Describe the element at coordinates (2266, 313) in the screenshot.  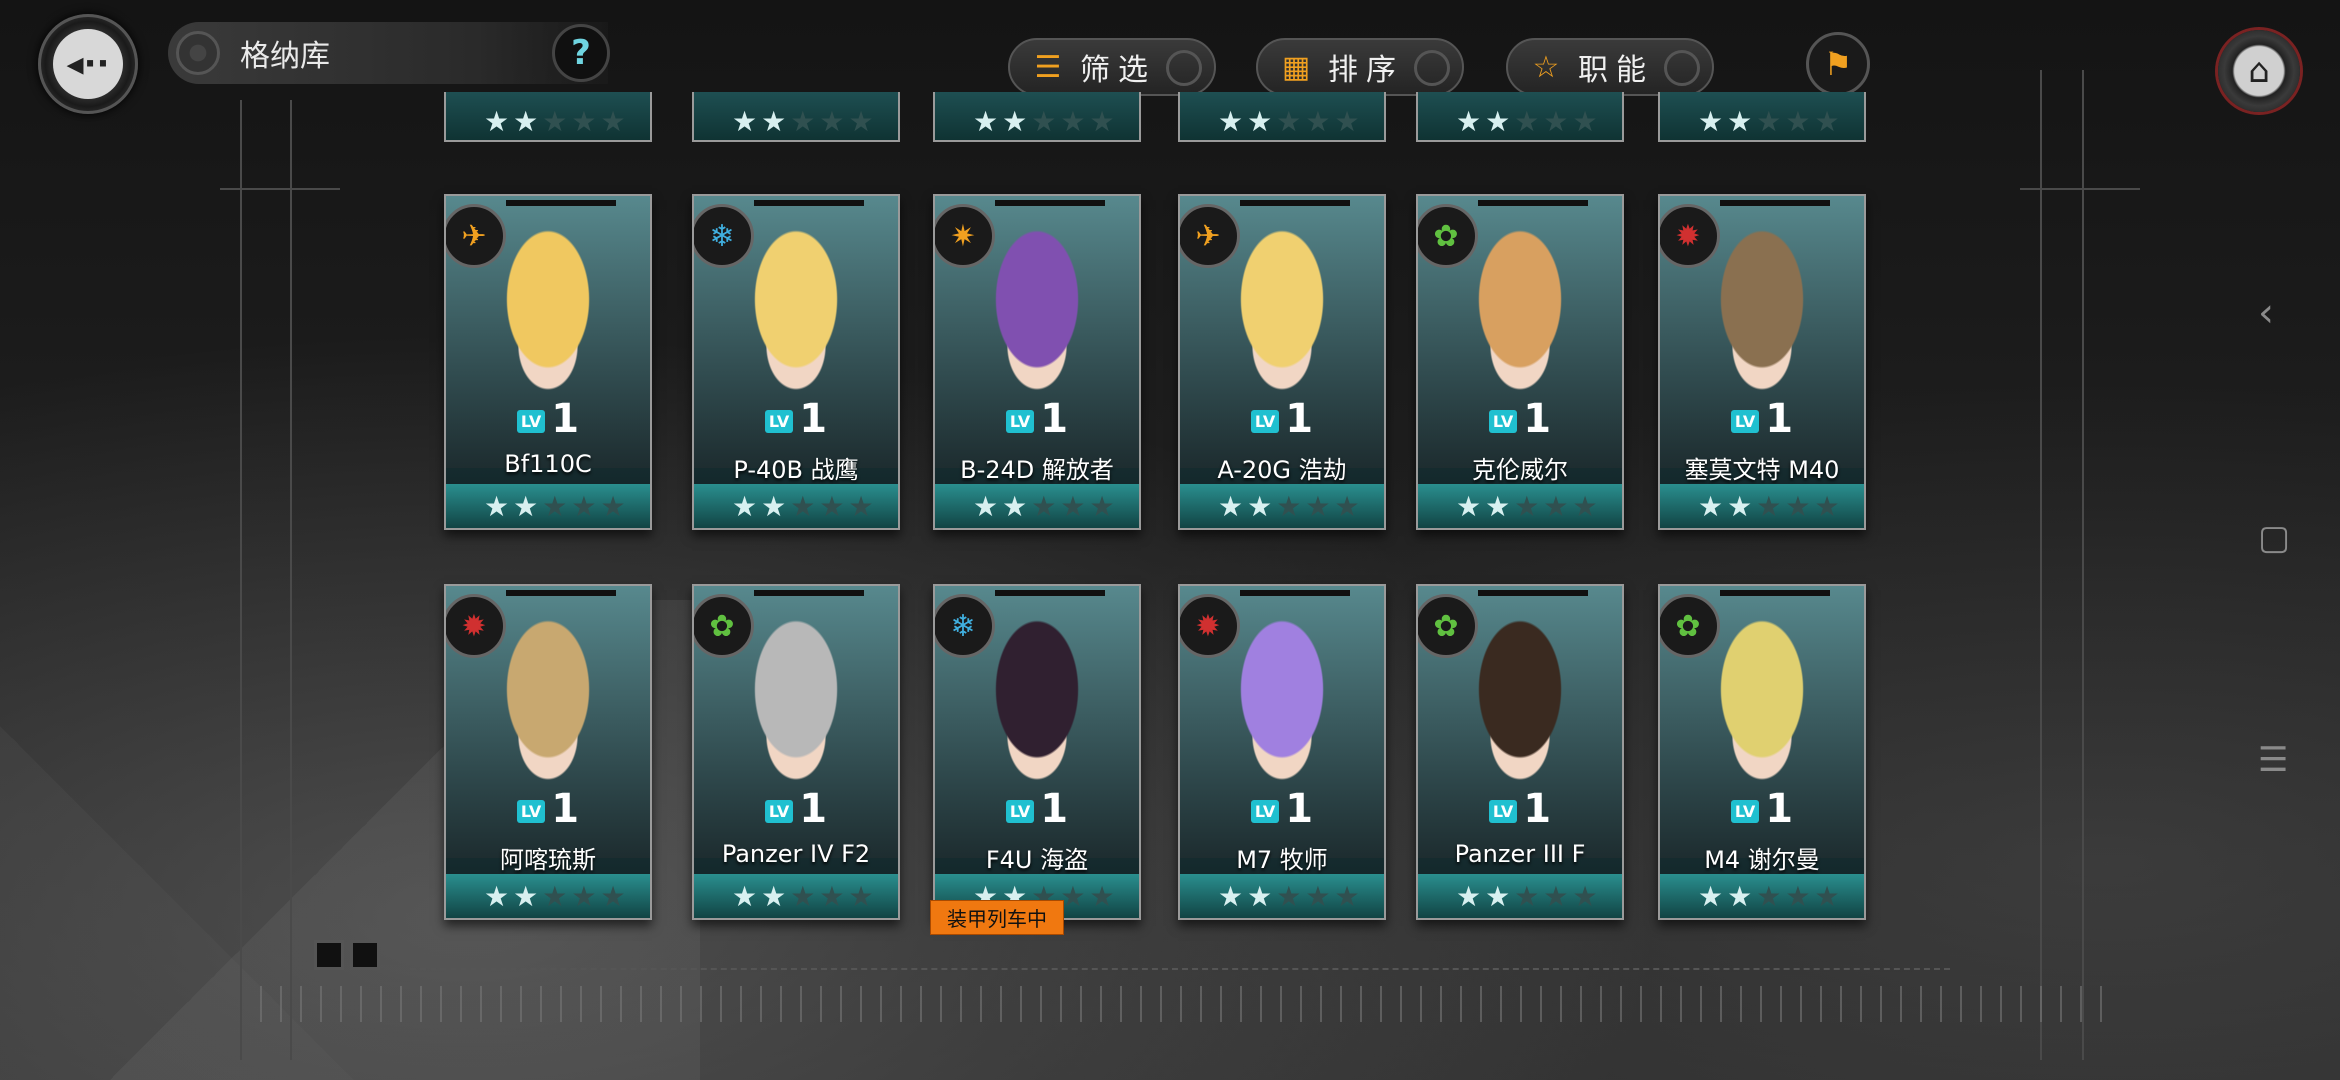
I see `collapse-panel-button: ‹` at that location.